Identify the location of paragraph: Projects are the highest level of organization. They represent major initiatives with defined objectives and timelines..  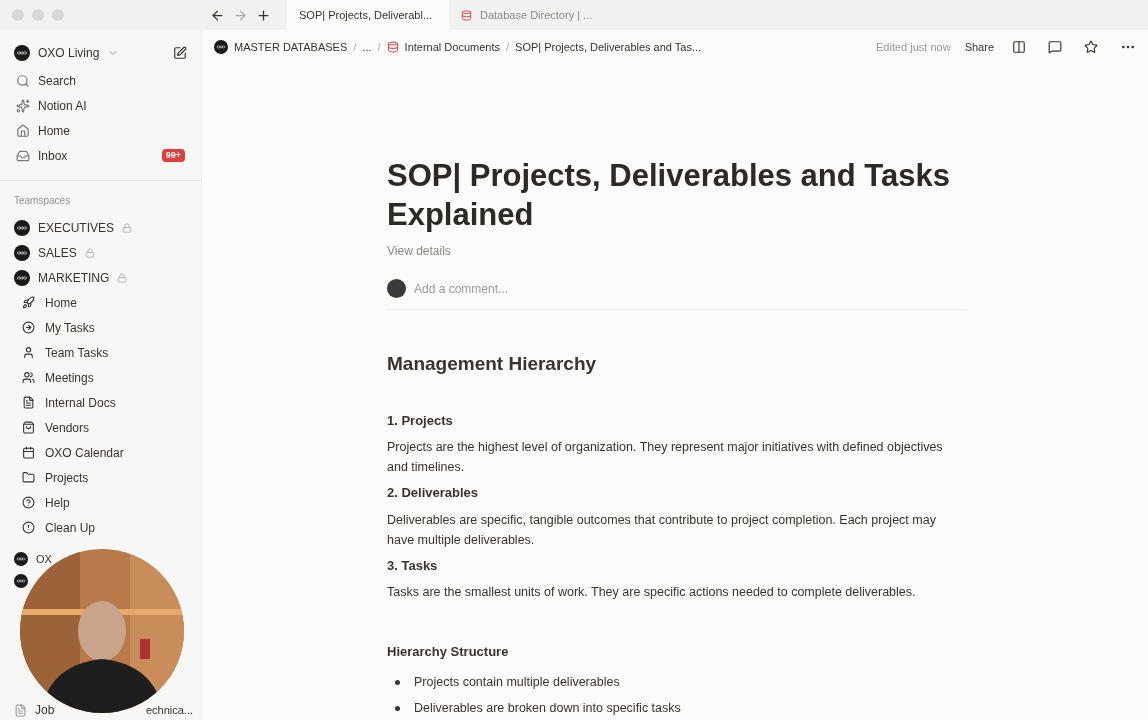
(665, 457).